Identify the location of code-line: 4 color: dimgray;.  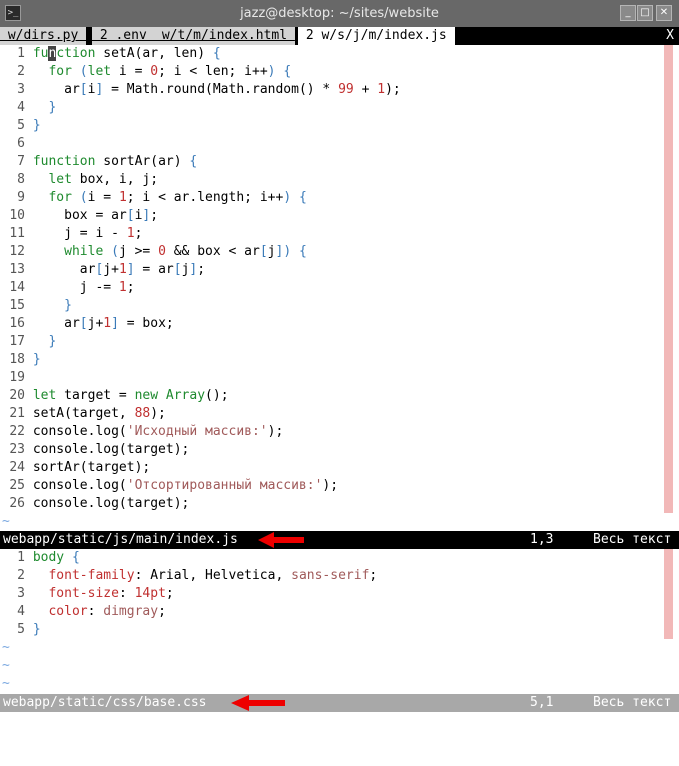
(83, 612).